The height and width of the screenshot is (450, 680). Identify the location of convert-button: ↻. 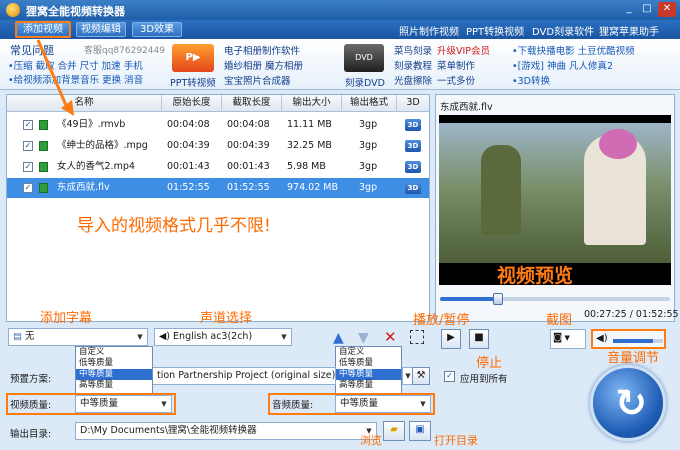
(628, 403).